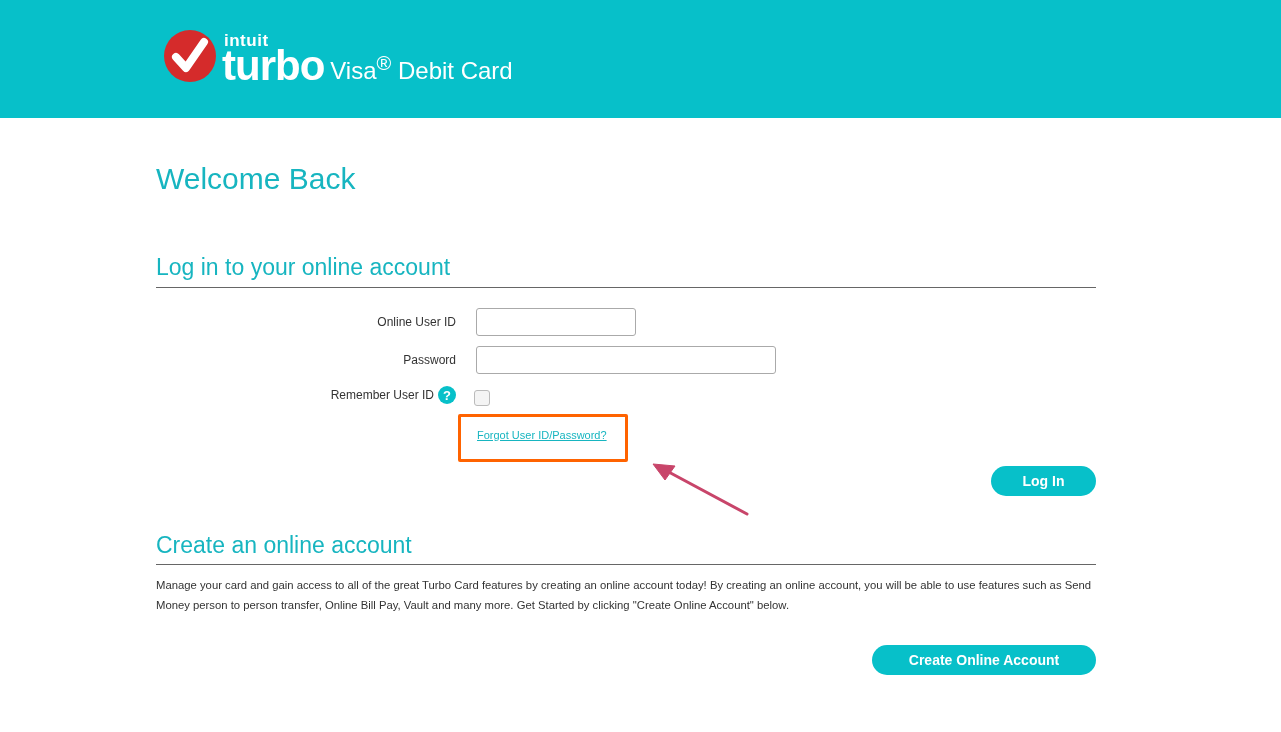 This screenshot has height=732, width=1281. I want to click on field-label: Password, so click(429, 360).